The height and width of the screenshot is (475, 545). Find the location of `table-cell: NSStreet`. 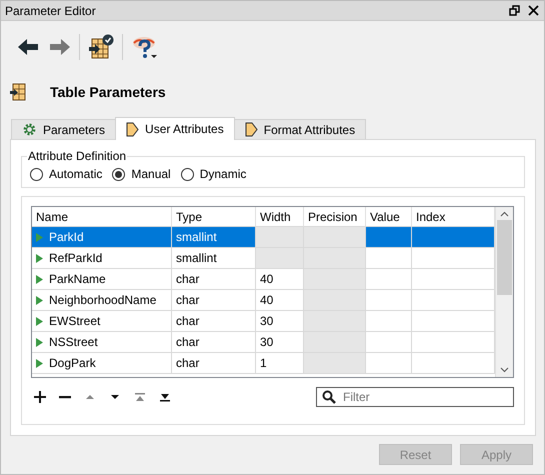

table-cell: NSStreet is located at coordinates (102, 342).